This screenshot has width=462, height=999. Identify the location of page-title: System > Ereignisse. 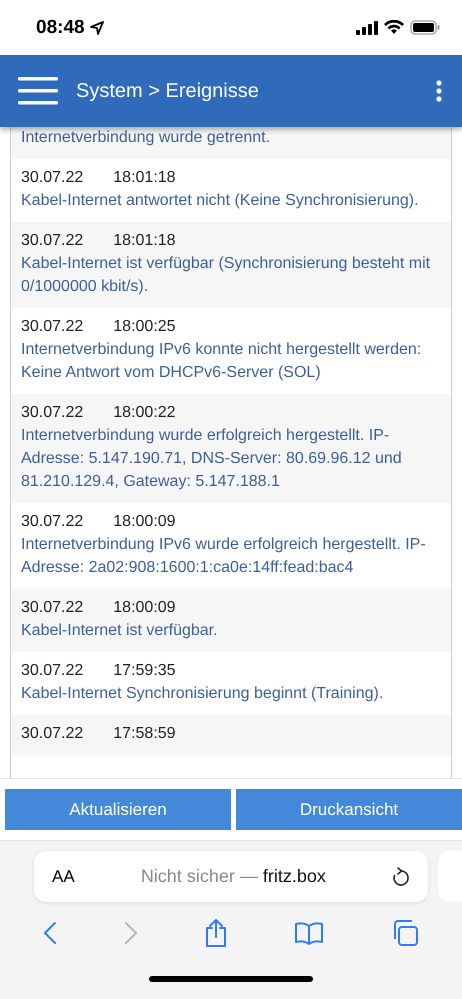
(168, 91).